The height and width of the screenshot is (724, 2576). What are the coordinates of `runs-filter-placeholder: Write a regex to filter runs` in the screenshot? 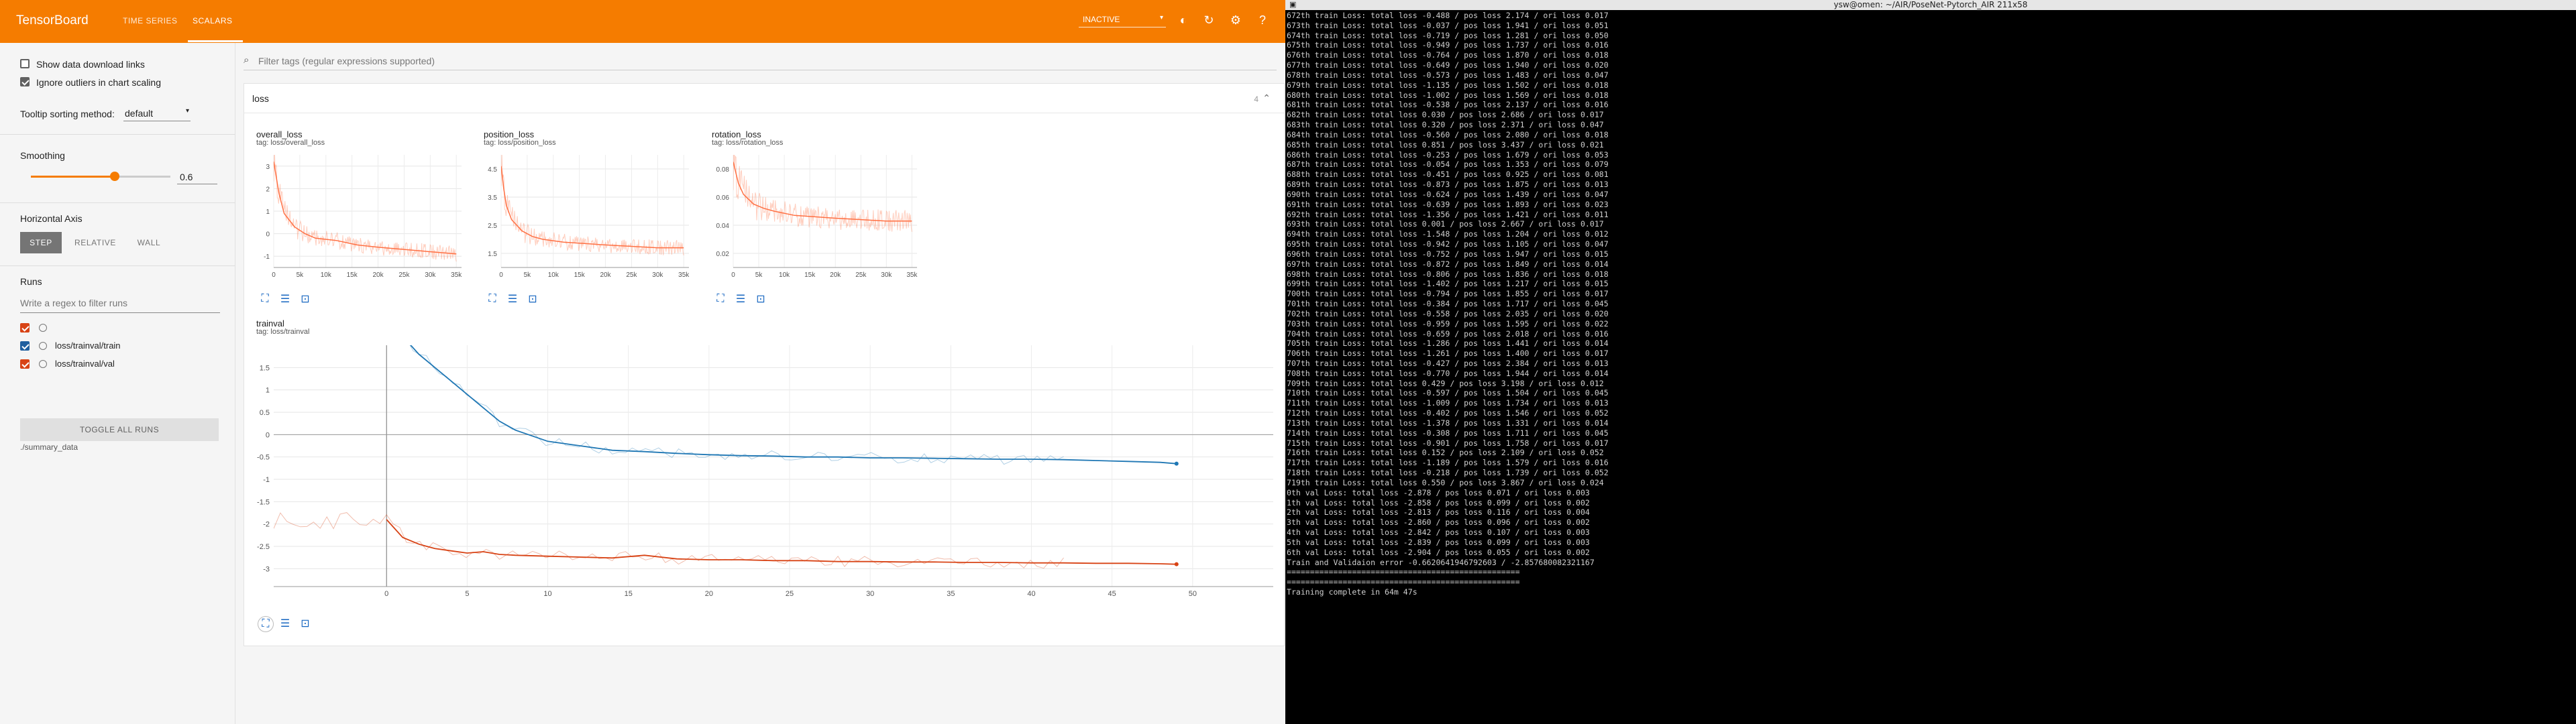 It's located at (74, 303).